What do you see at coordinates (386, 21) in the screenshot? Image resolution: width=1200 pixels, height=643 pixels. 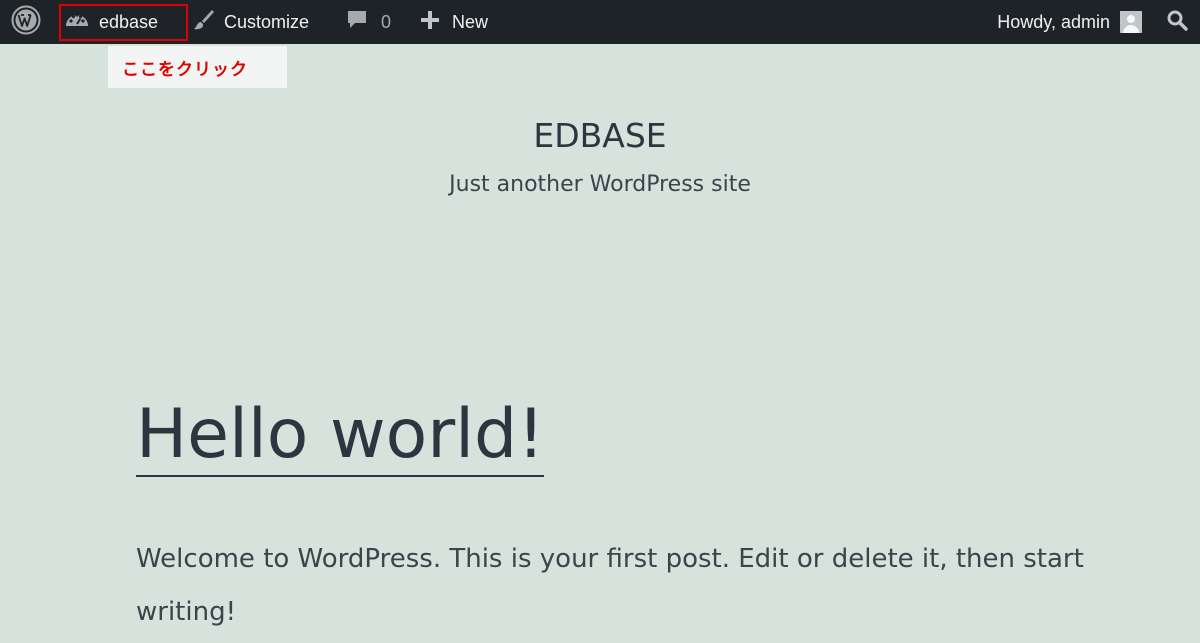 I see `comments-count: 0` at bounding box center [386, 21].